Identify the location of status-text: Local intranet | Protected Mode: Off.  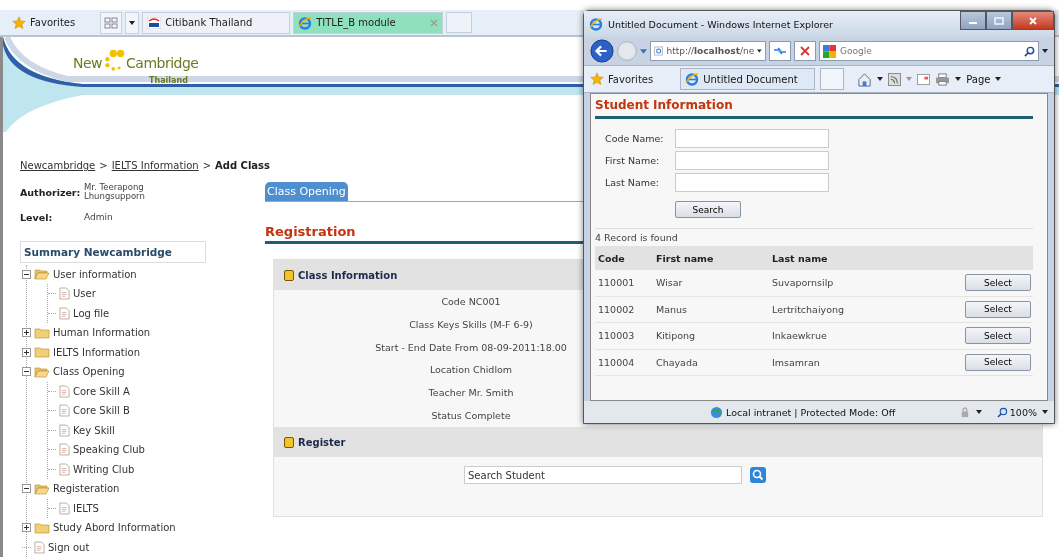
(831, 412).